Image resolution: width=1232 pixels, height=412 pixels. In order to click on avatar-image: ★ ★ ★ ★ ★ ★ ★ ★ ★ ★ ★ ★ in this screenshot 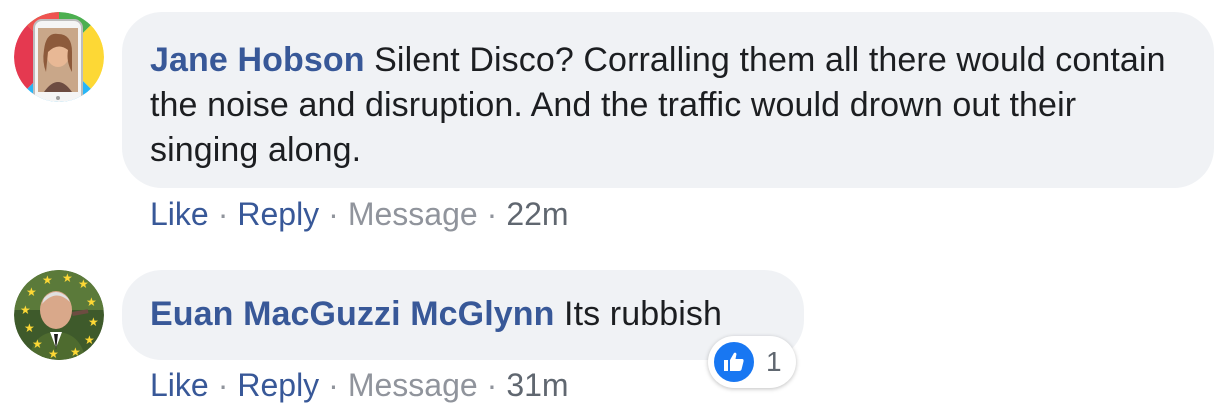, I will do `click(59, 315)`.